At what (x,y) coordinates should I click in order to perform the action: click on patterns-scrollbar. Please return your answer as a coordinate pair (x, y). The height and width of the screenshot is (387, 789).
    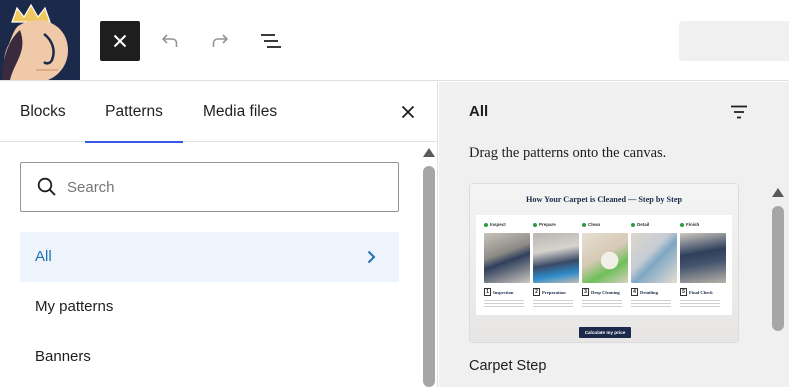
    Looking at the image, I should click on (780, 286).